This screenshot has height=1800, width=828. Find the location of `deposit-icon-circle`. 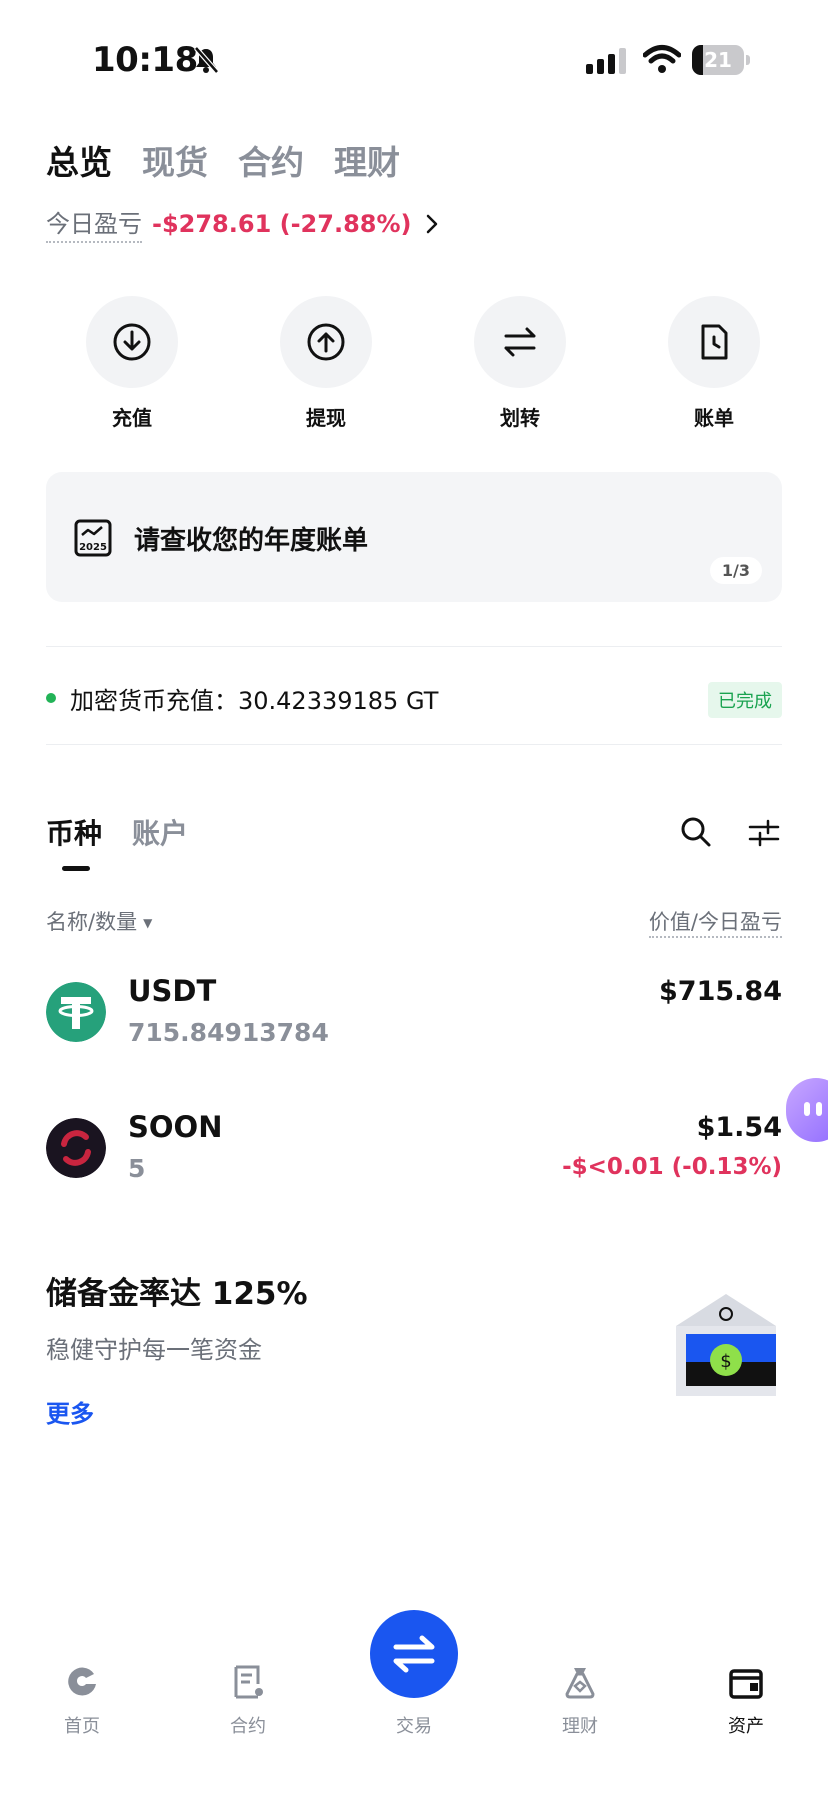

deposit-icon-circle is located at coordinates (132, 342).